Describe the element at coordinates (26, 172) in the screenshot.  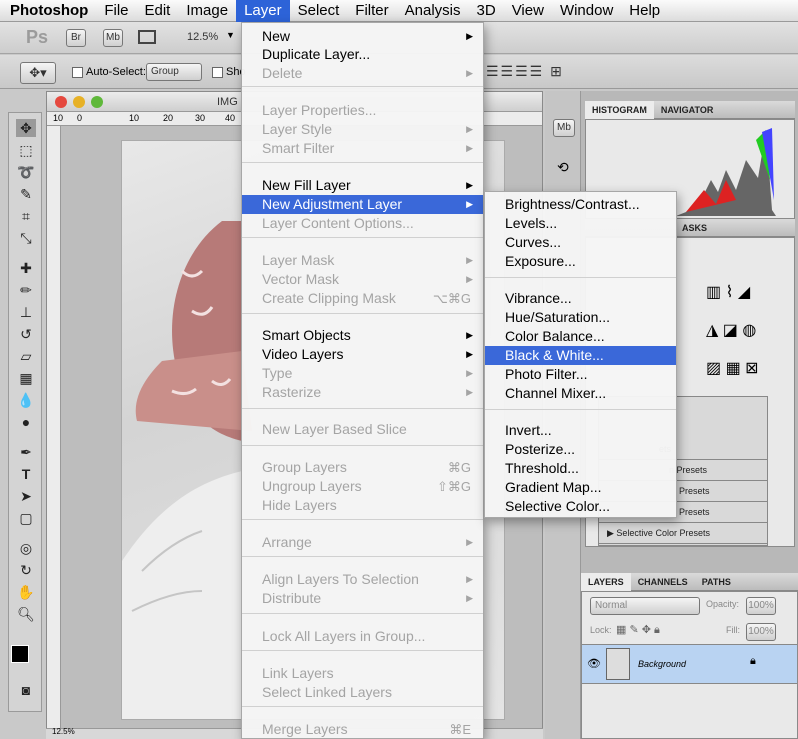
I see `lasso-tool-icon: ➰` at that location.